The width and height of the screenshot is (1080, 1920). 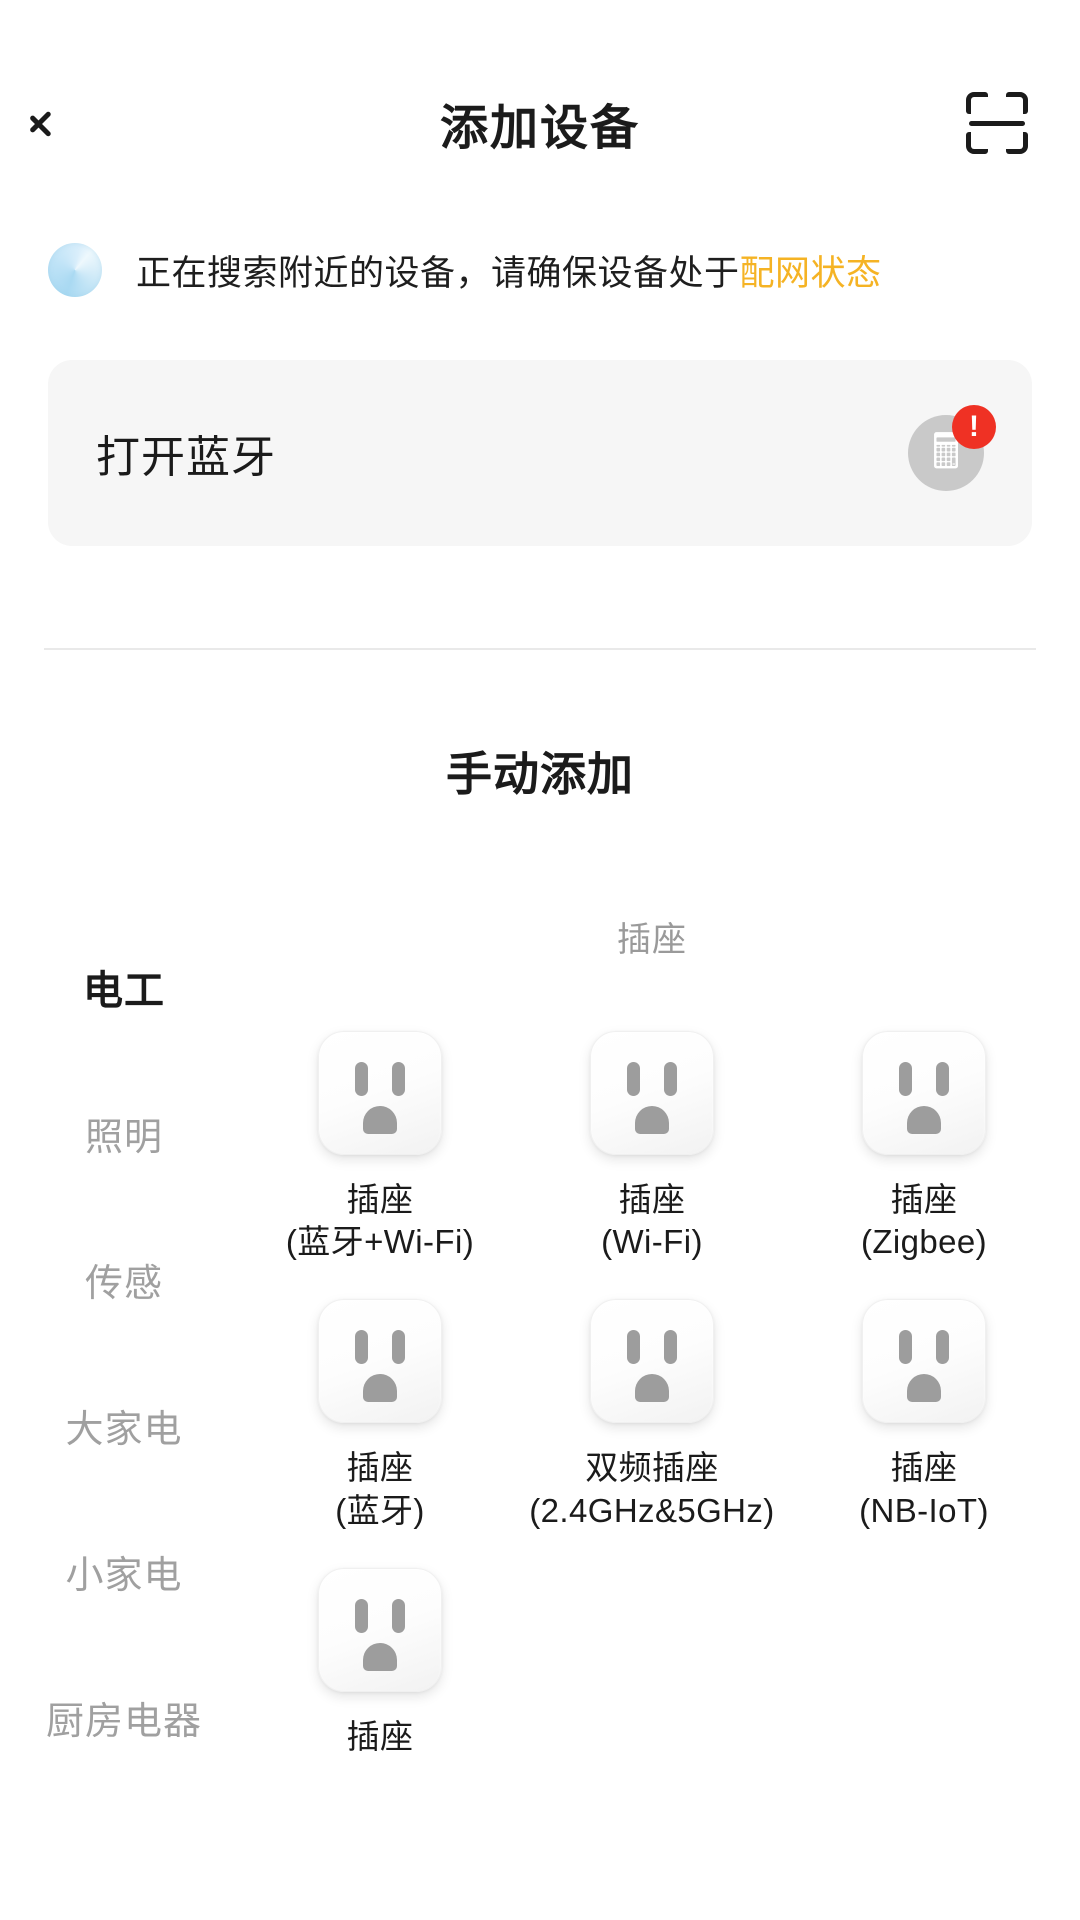 What do you see at coordinates (81, 123) in the screenshot?
I see `back-button` at bounding box center [81, 123].